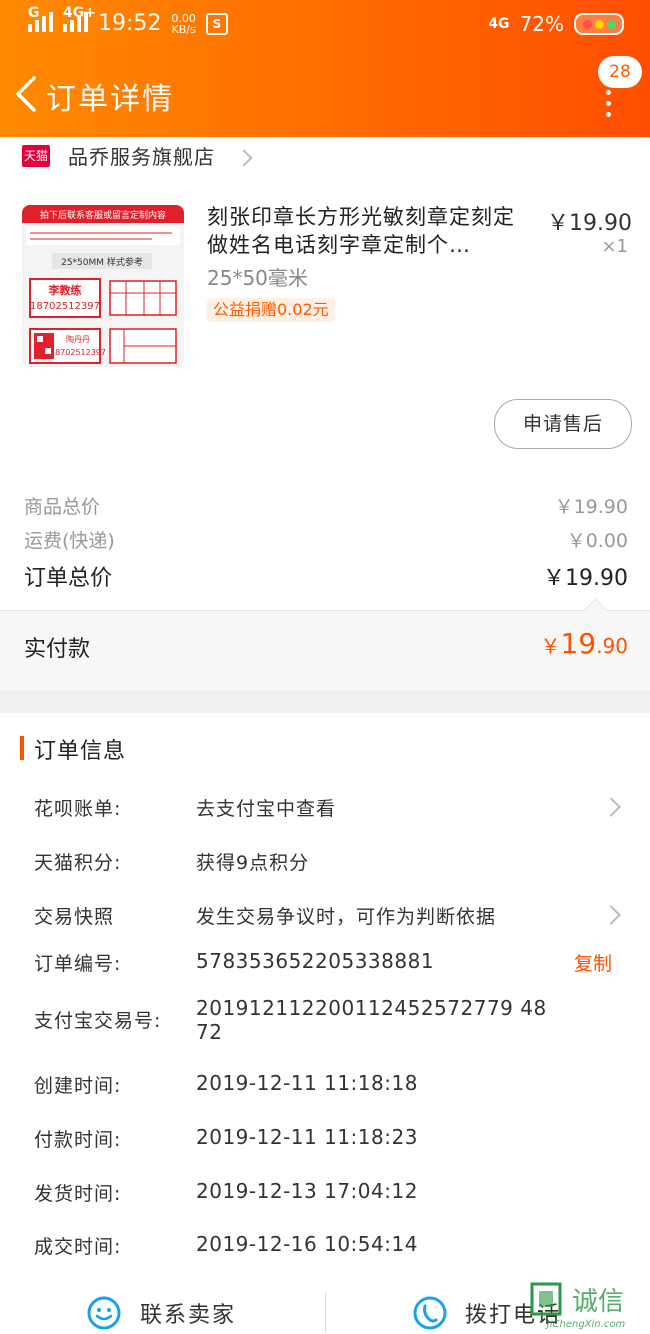 Image resolution: width=650 pixels, height=1334 pixels. I want to click on info-value: 2019-12-13 17:04:12, so click(307, 1191).